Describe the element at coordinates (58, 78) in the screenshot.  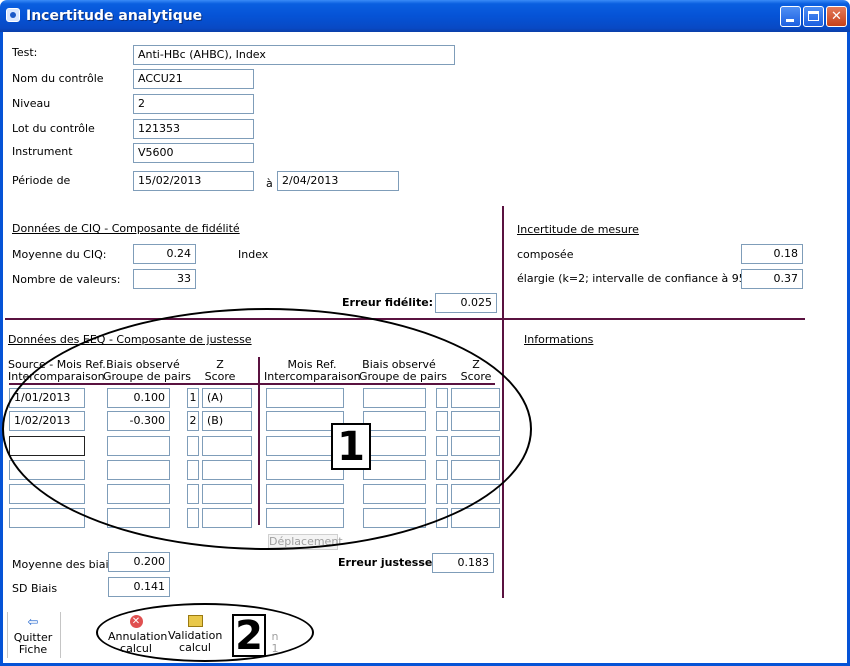
I see `nom-controle-label: Nom du contrôle` at that location.